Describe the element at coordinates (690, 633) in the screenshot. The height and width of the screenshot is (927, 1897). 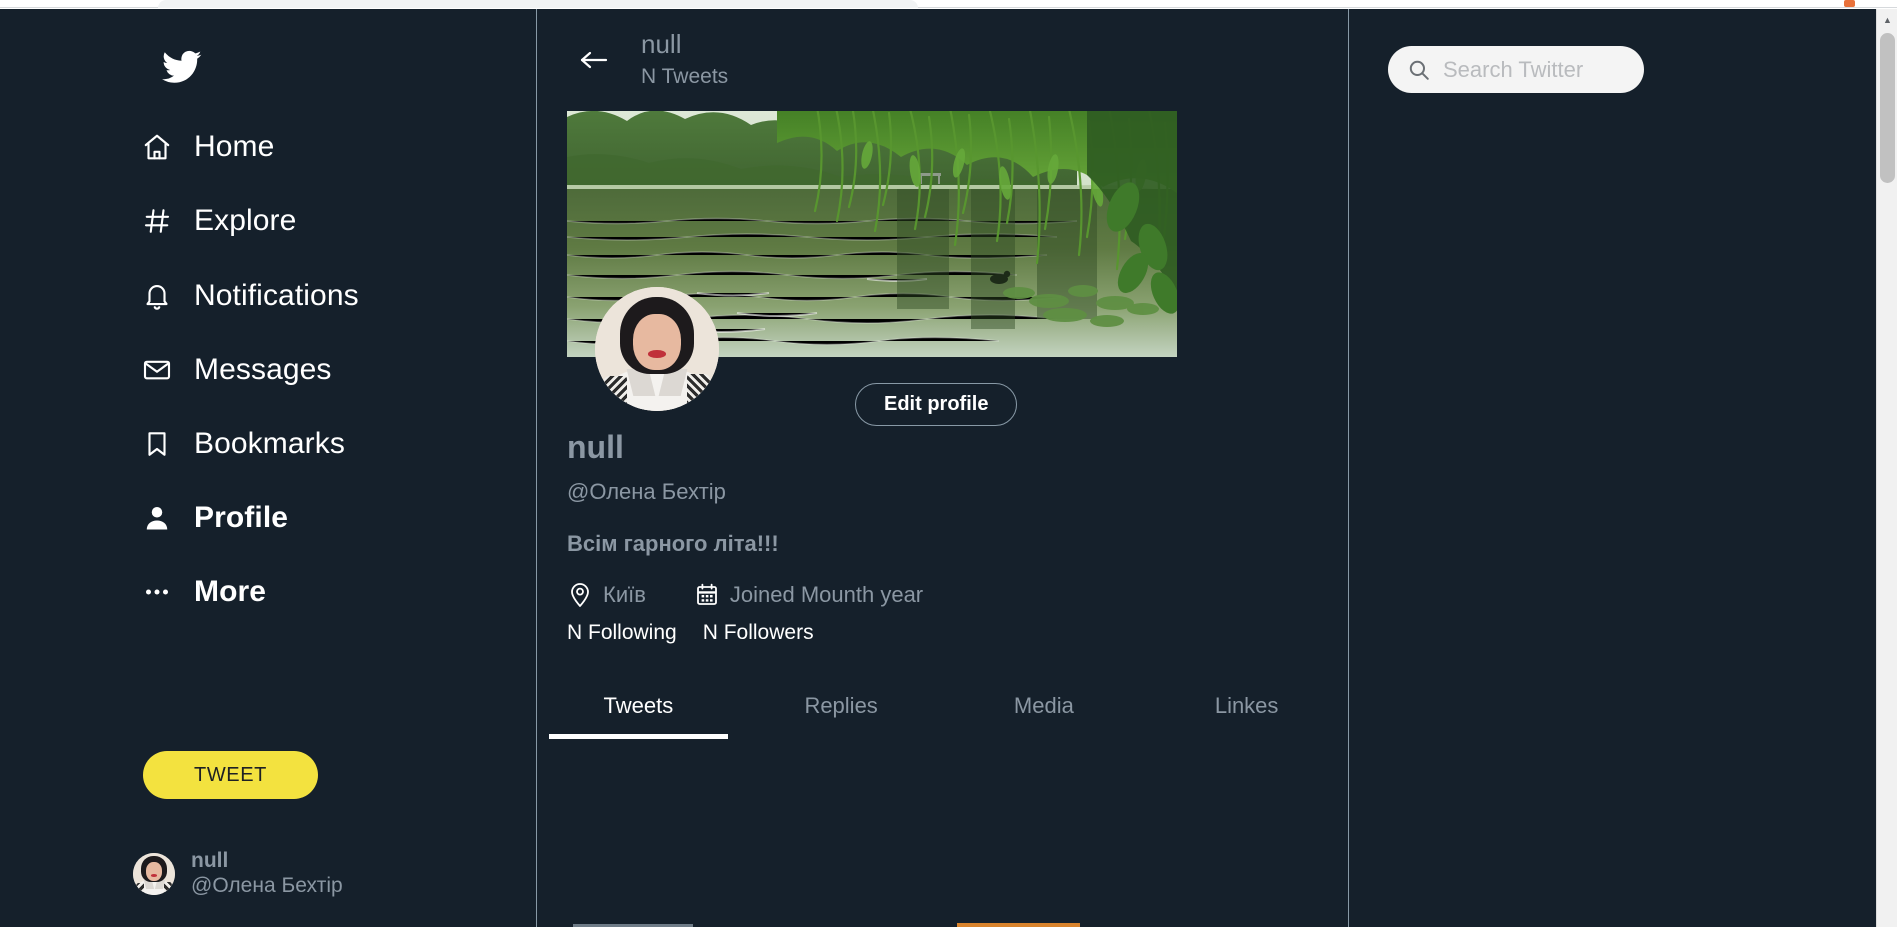
I see `profile-stats-row: N Following N Followers` at that location.